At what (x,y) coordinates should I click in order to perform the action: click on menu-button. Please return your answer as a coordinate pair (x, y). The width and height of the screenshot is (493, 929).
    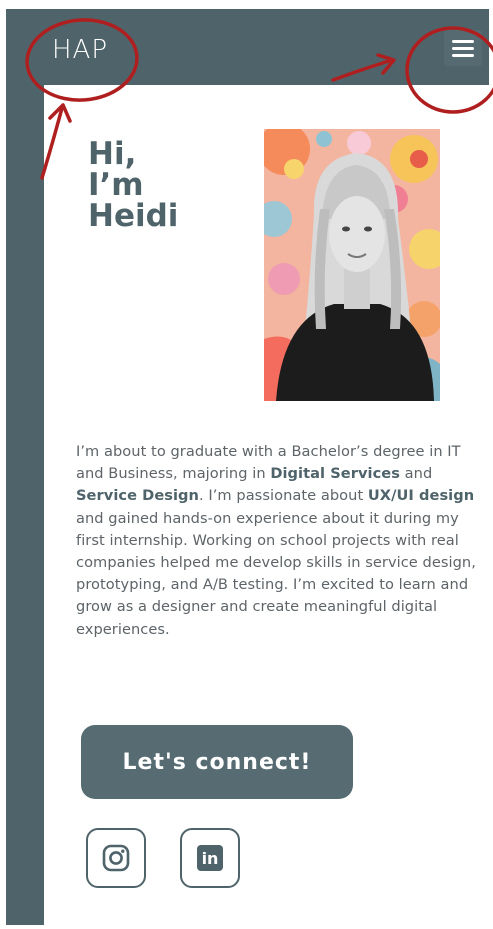
    Looking at the image, I should click on (463, 48).